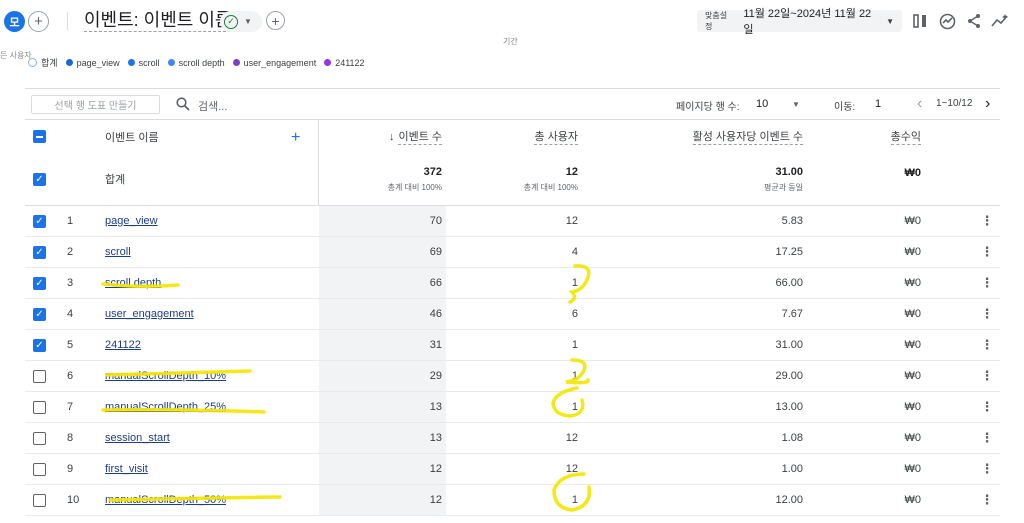 Image resolution: width=1024 pixels, height=523 pixels. I want to click on totals-label: 합계, so click(115, 180).